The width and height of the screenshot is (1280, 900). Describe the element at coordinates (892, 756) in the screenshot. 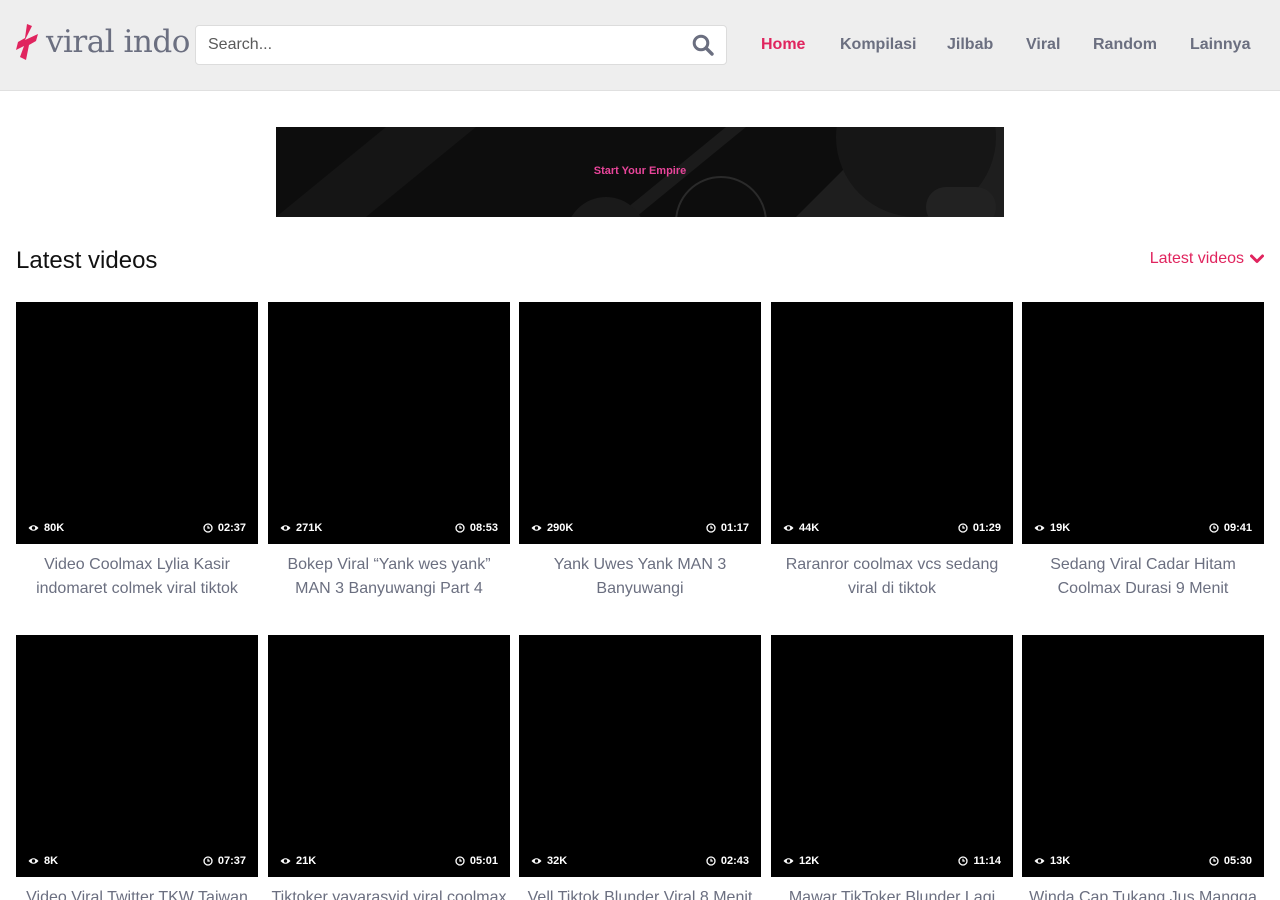

I see `video-thumbnail: 12K 11:14` at that location.